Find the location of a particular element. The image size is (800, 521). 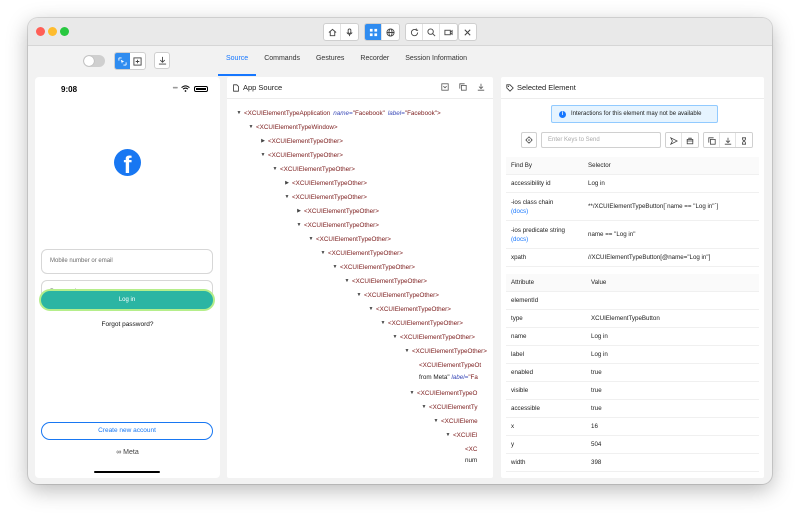

globe-icon is located at coordinates (390, 32).